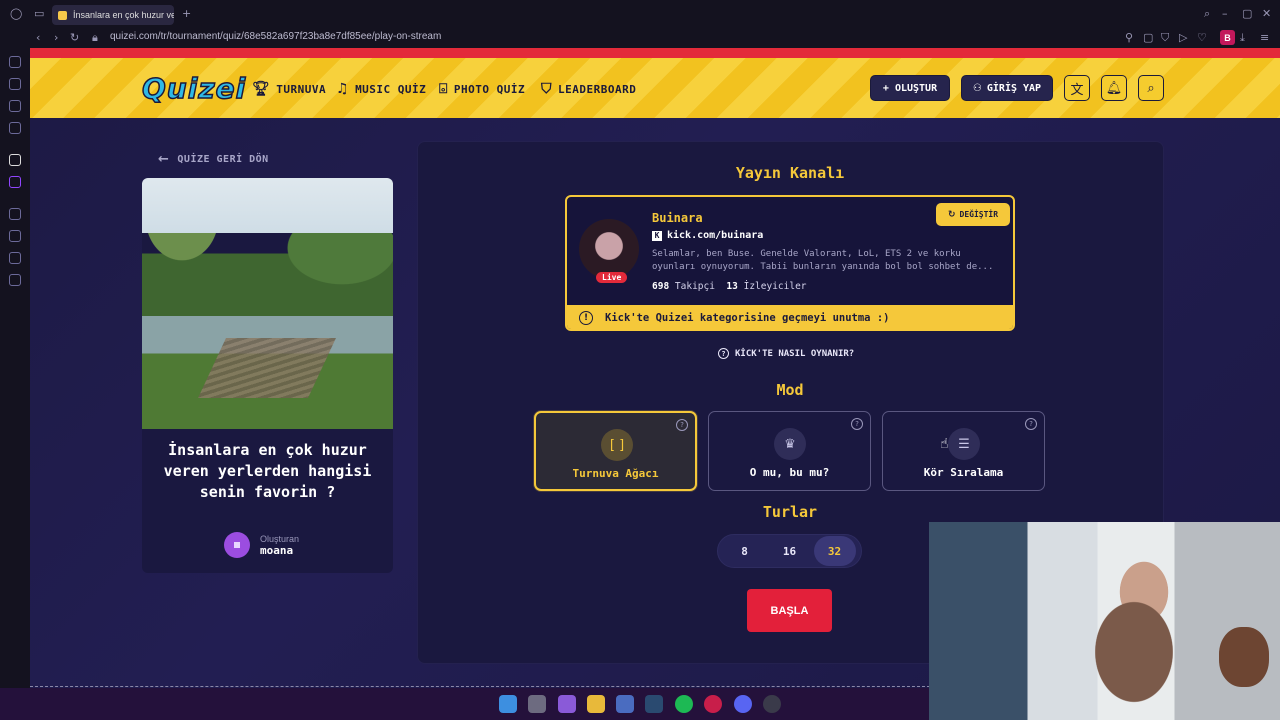 Image resolution: width=1280 pixels, height=720 pixels. Describe the element at coordinates (789, 610) in the screenshot. I see `start-button: BAŞLA` at that location.